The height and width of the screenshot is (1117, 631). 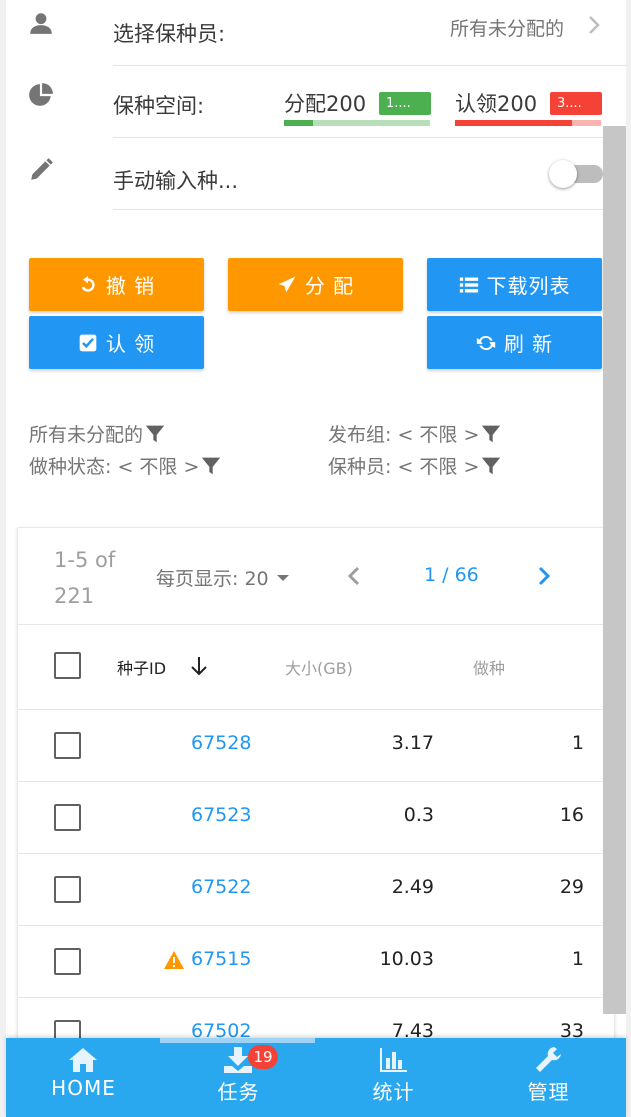 What do you see at coordinates (528, 286) in the screenshot?
I see `download-list-label: 下载列表` at bounding box center [528, 286].